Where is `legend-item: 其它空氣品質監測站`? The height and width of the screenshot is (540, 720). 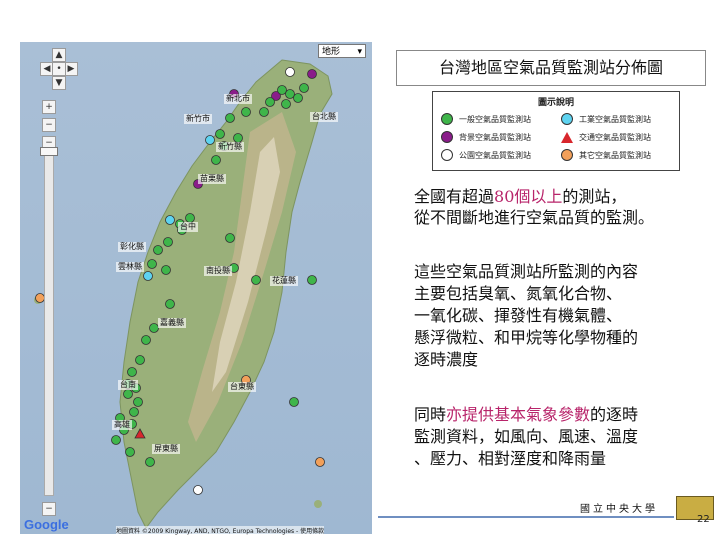 legend-item: 其它空氣品質監測站 is located at coordinates (606, 155).